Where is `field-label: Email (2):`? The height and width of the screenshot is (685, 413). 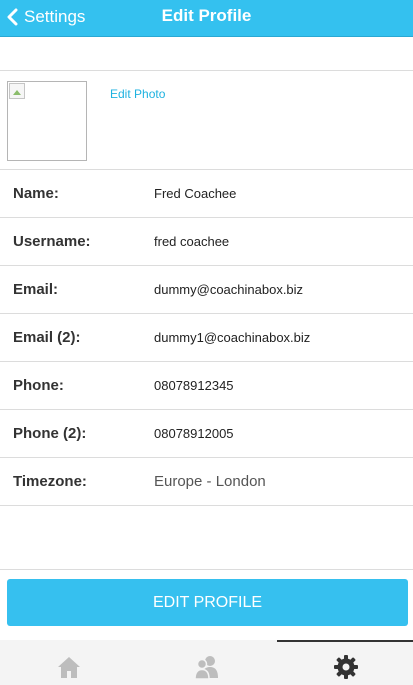 field-label: Email (2): is located at coordinates (47, 337).